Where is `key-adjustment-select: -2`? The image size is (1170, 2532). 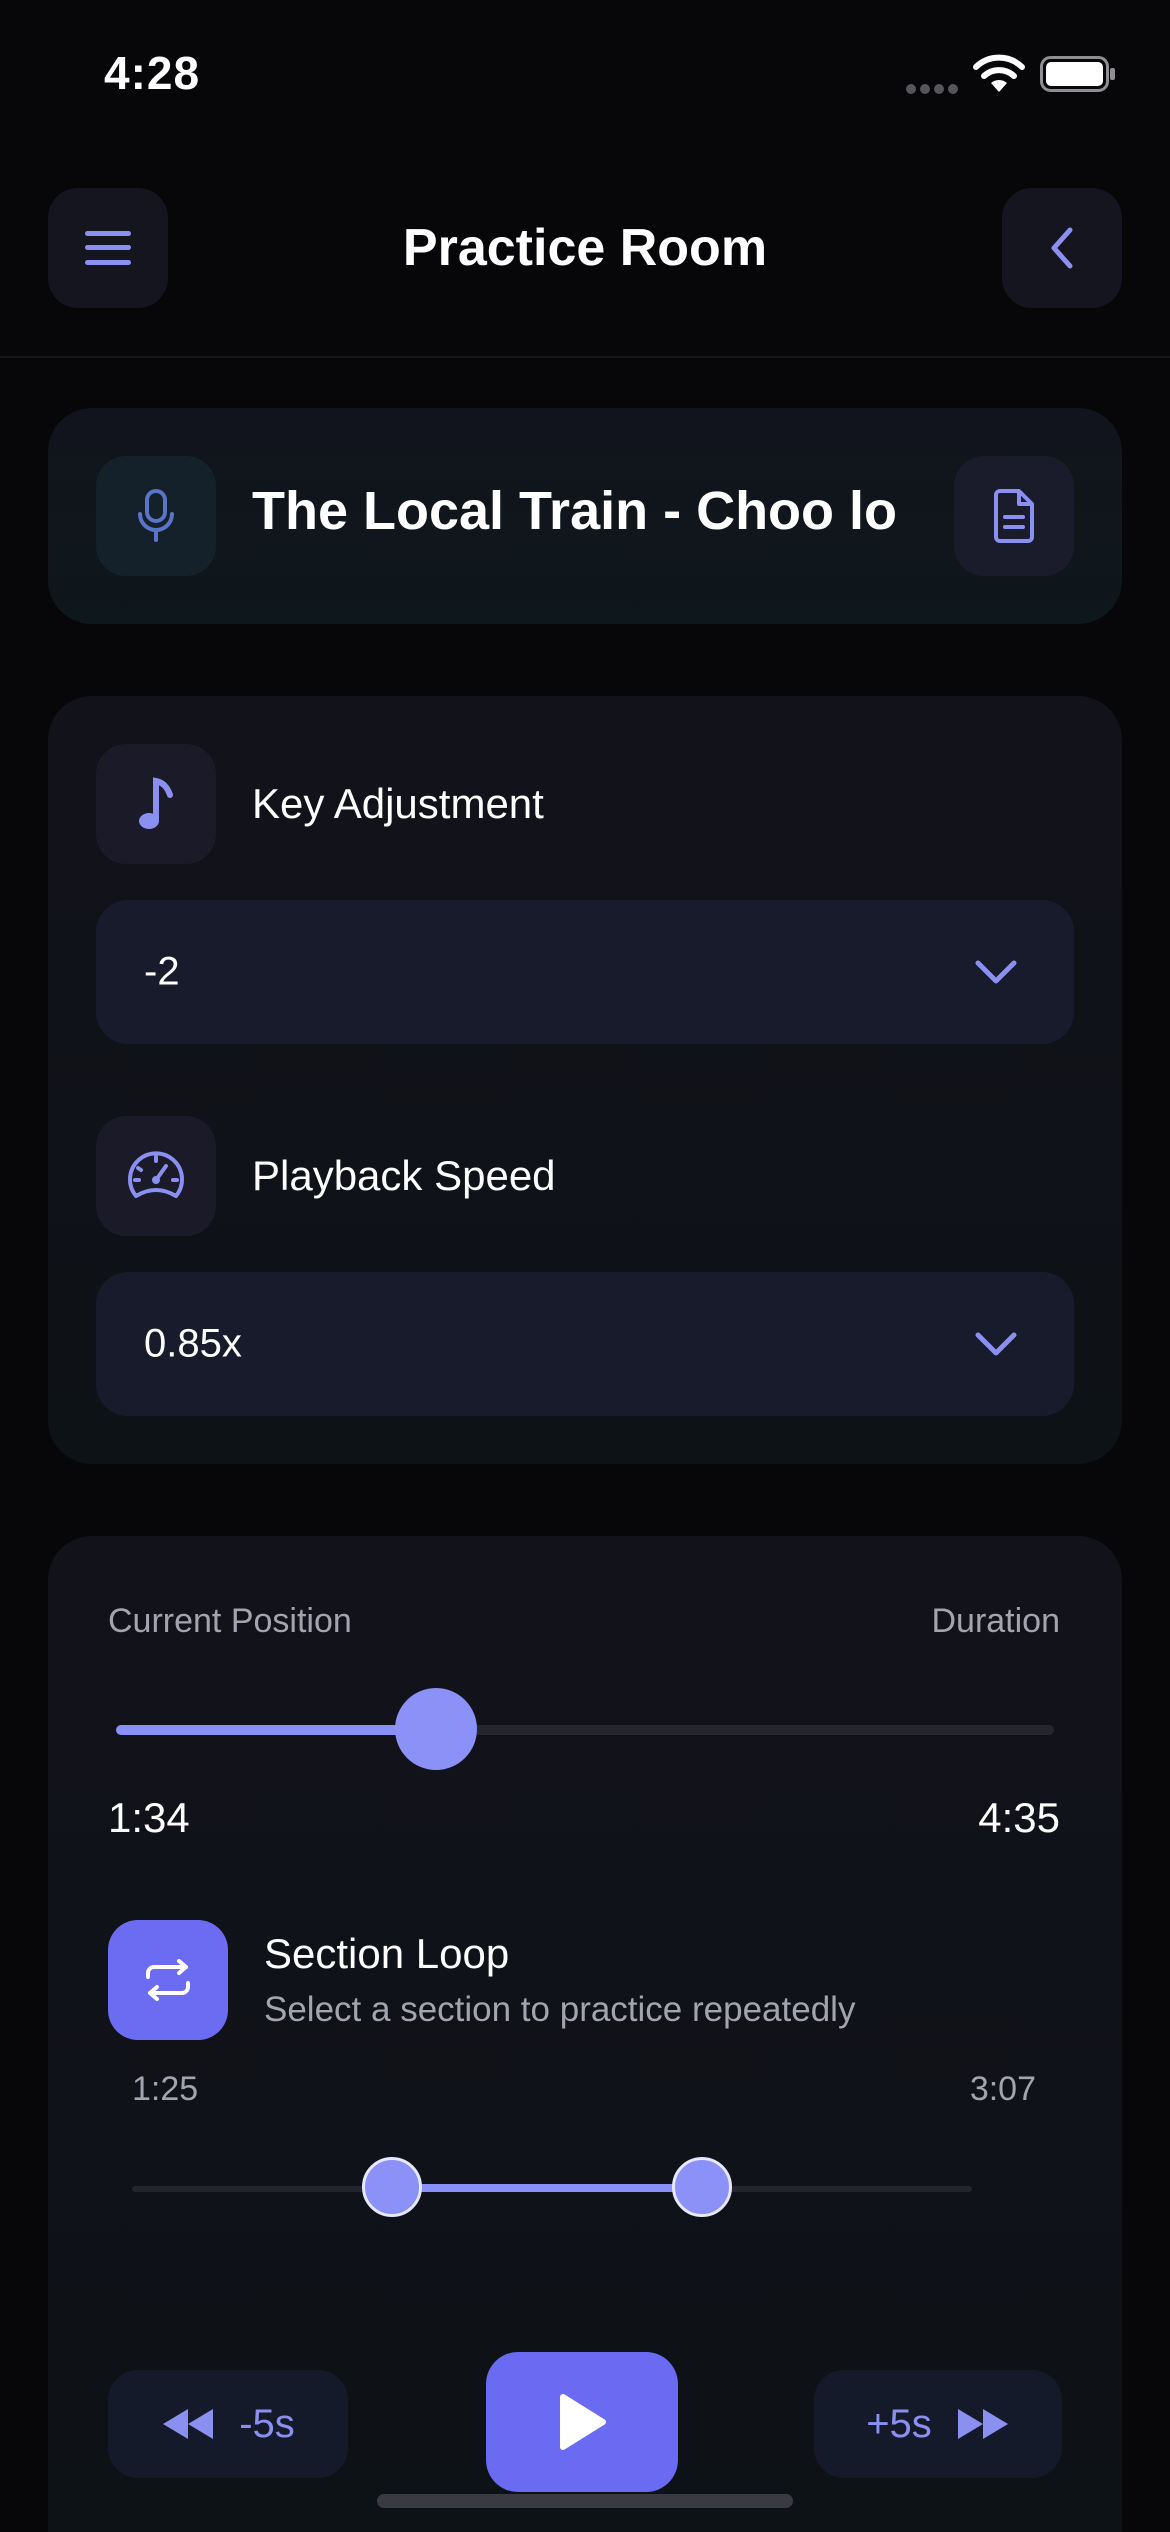
key-adjustment-select: -2 is located at coordinates (585, 972).